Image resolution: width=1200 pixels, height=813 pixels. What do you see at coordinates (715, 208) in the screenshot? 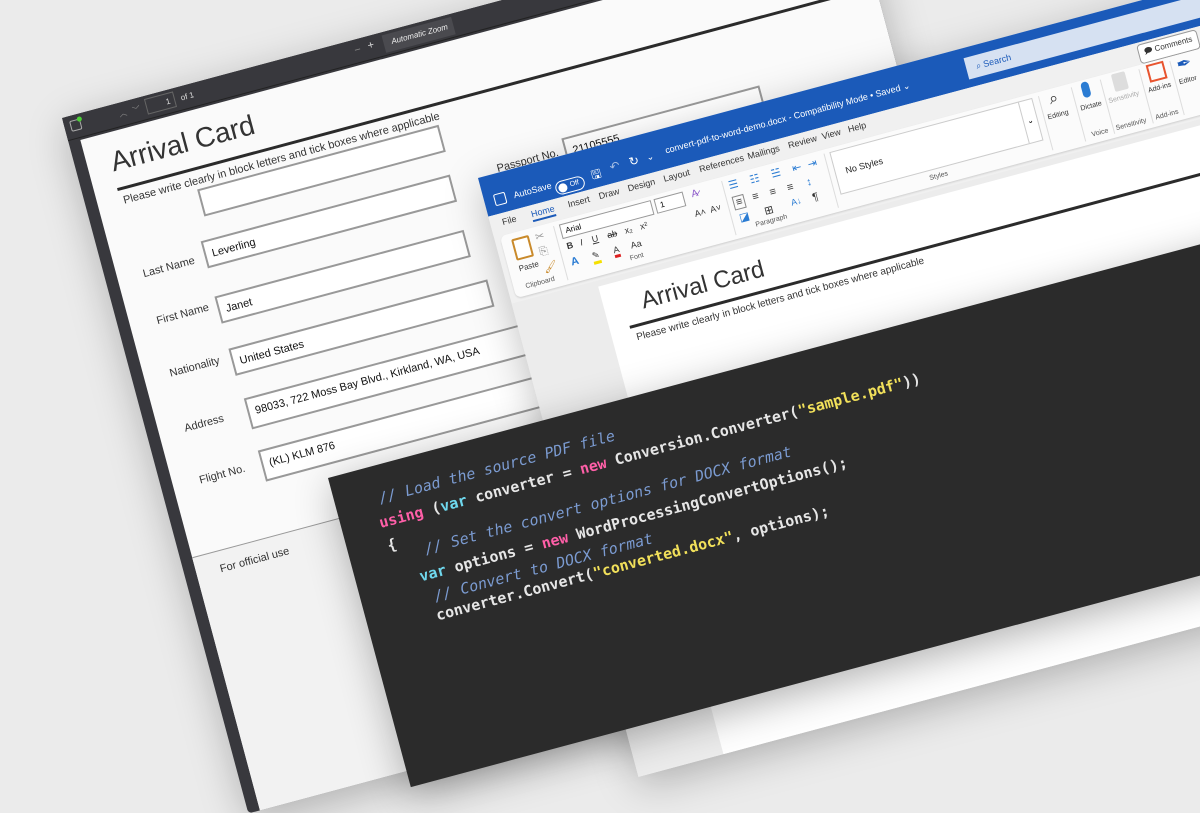
I see `shrink-font-icon: A˅` at bounding box center [715, 208].